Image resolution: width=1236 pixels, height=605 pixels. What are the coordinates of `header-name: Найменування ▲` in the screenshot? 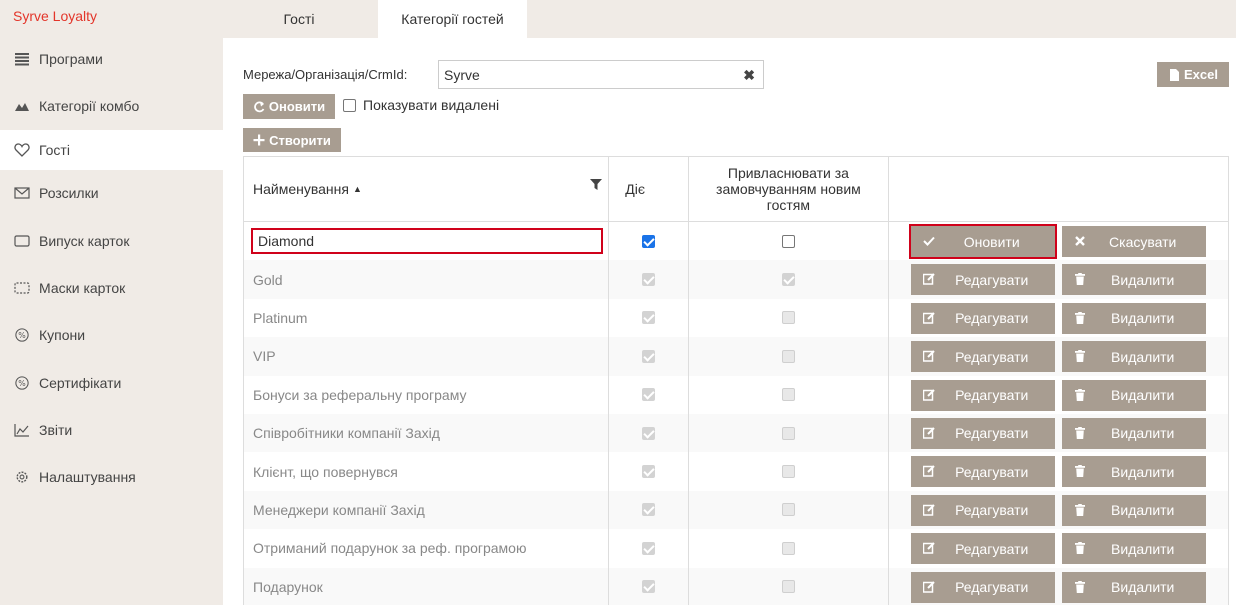 It's located at (427, 189).